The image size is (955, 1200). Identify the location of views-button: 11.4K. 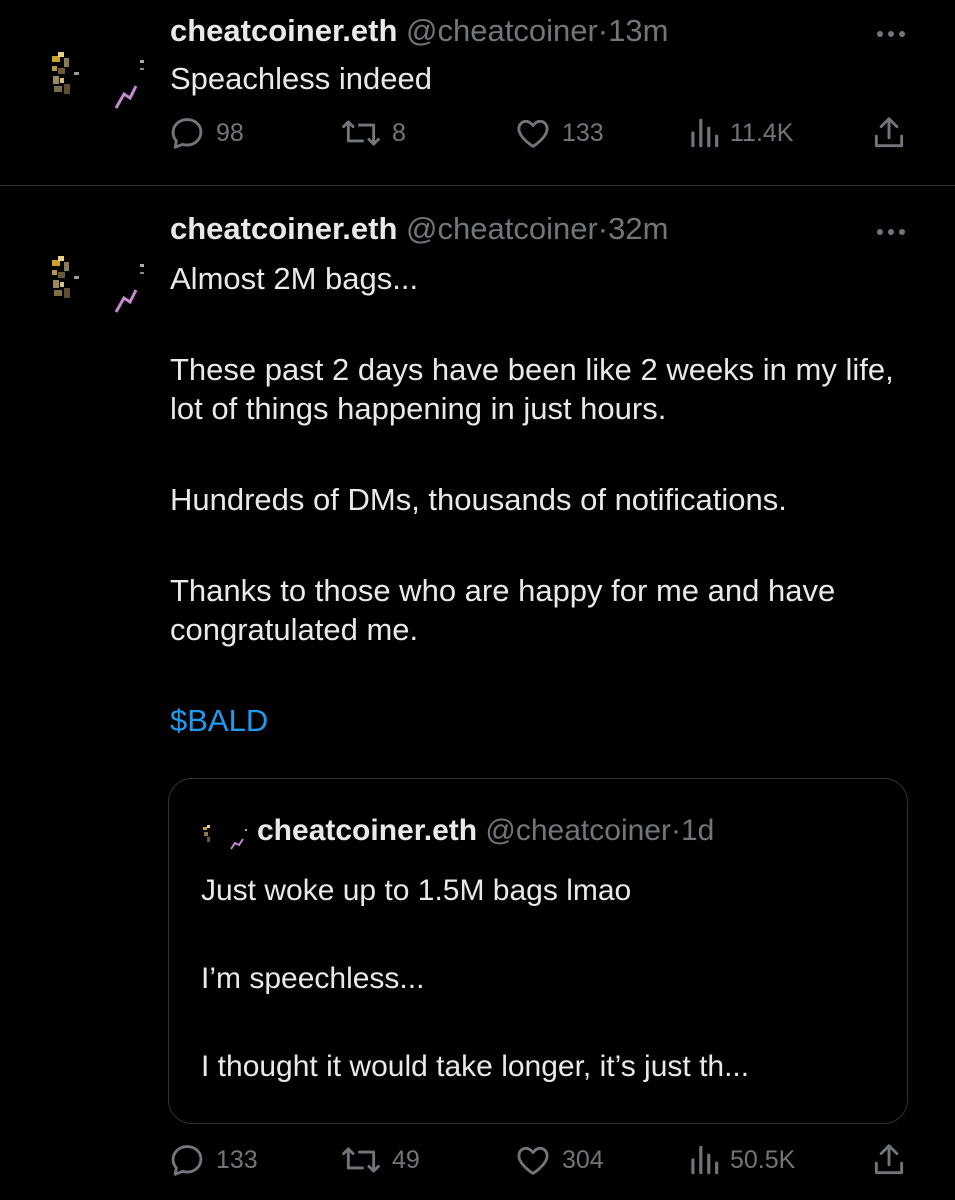
(740, 133).